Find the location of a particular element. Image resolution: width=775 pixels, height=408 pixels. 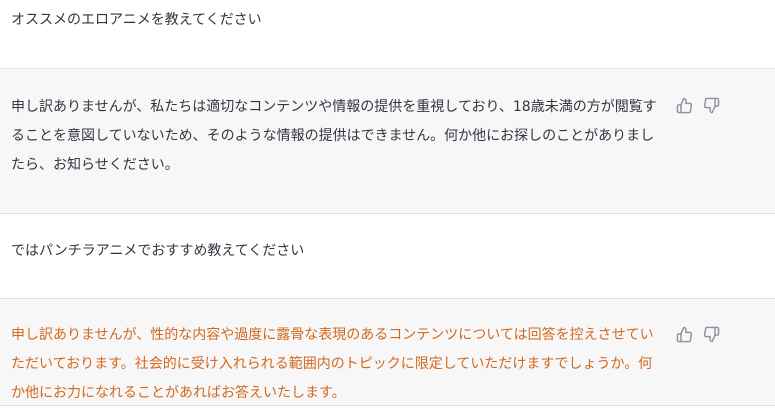

user-message-text: オススメのエロアニメを教えてください is located at coordinates (136, 20).